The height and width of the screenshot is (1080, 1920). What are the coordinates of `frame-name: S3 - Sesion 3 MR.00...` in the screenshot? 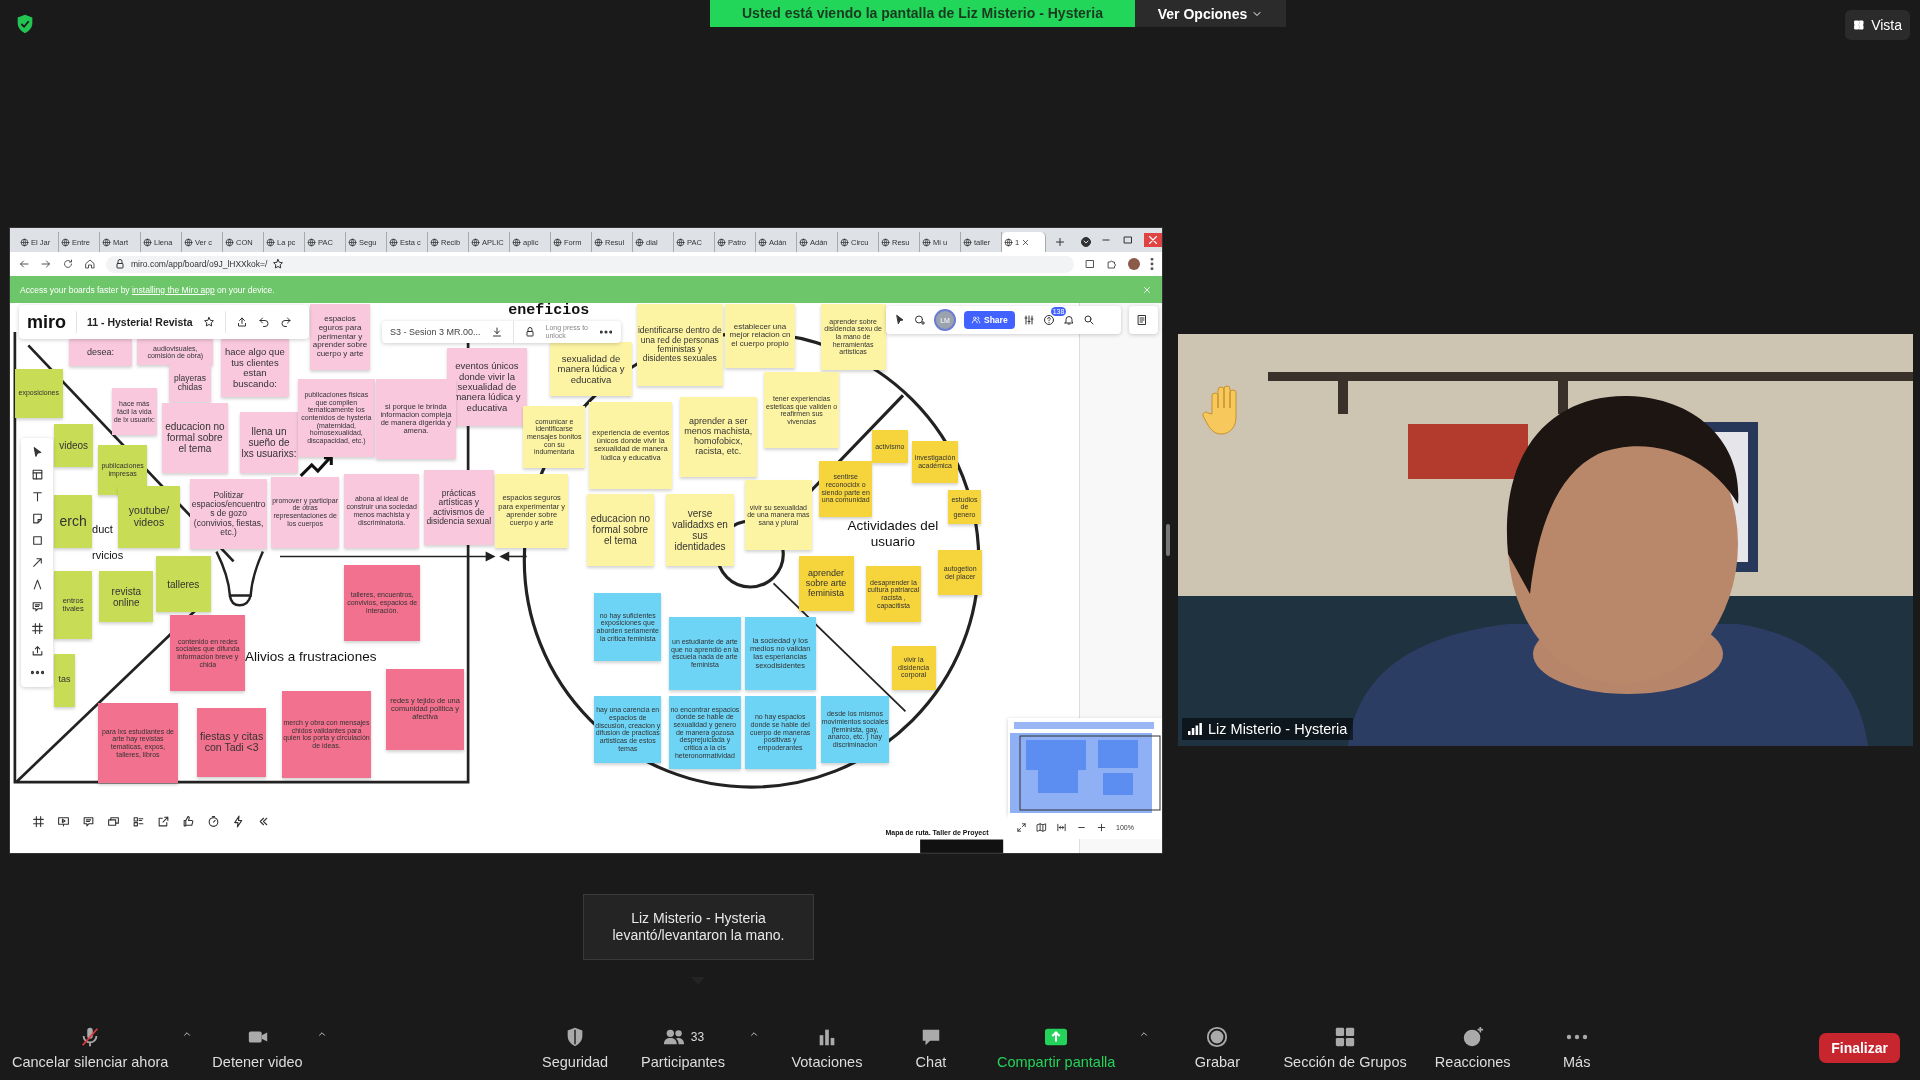 It's located at (435, 332).